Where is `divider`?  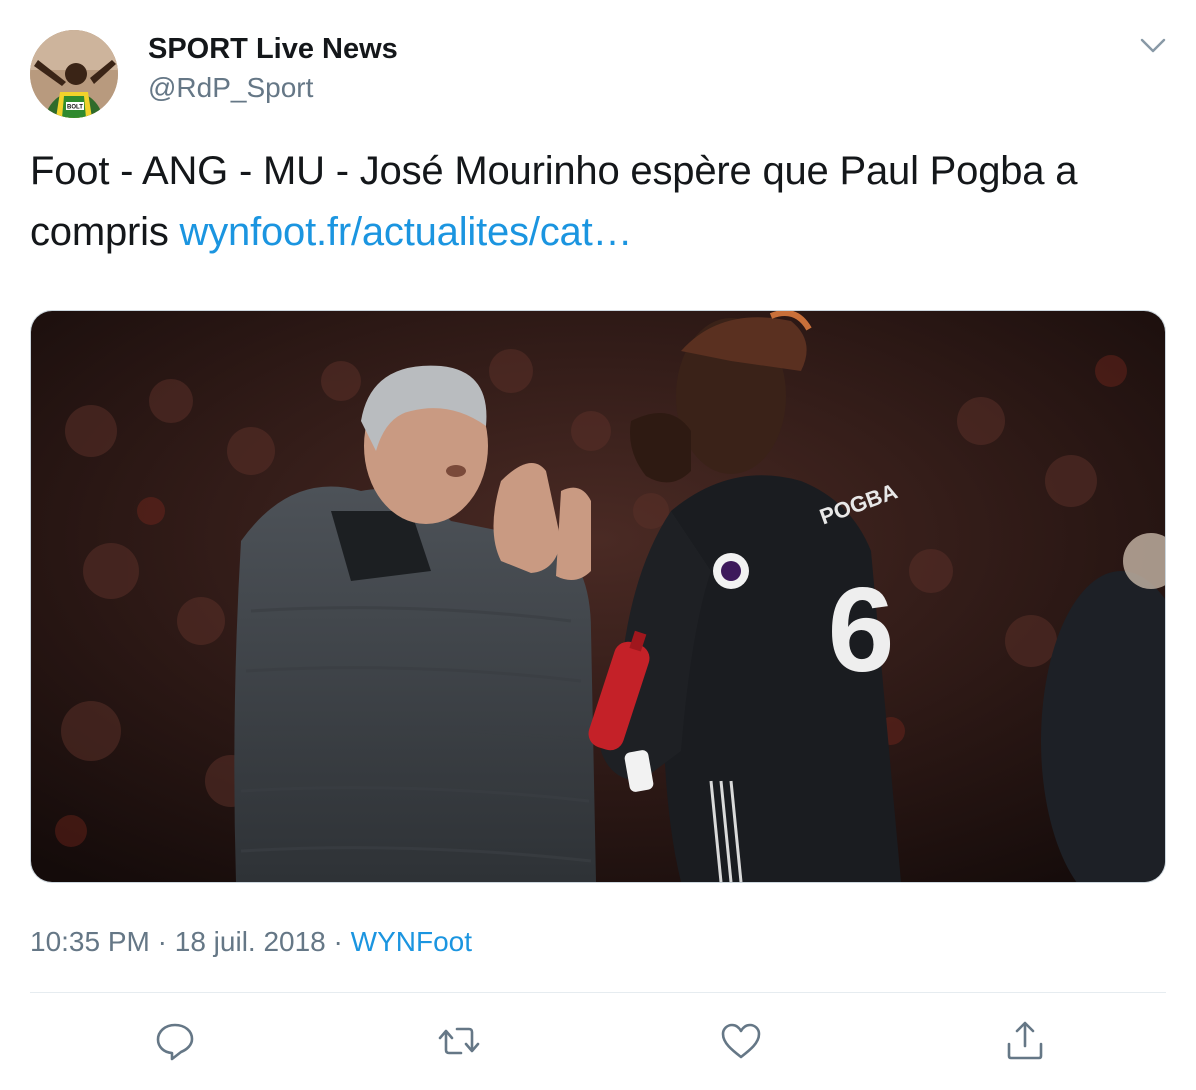
divider is located at coordinates (598, 992).